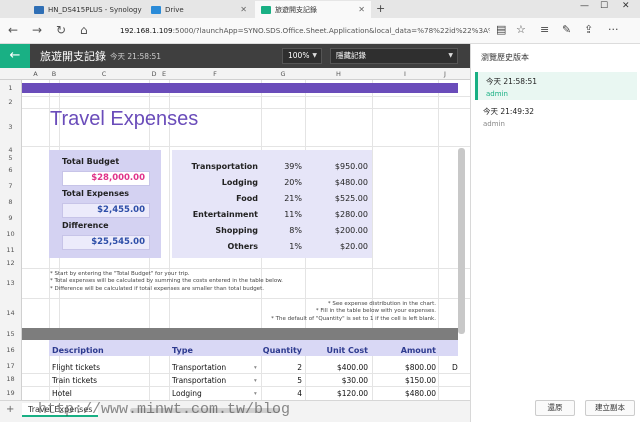  What do you see at coordinates (556, 86) in the screenshot?
I see `version-item: 今天 21:58:51 admin` at bounding box center [556, 86].